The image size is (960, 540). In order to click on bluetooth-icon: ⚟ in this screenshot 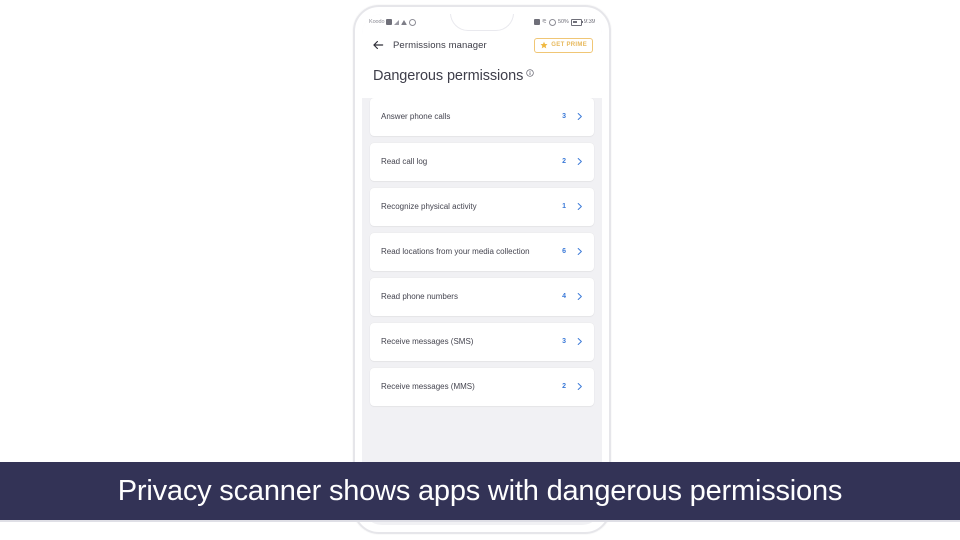, I will do `click(544, 22)`.